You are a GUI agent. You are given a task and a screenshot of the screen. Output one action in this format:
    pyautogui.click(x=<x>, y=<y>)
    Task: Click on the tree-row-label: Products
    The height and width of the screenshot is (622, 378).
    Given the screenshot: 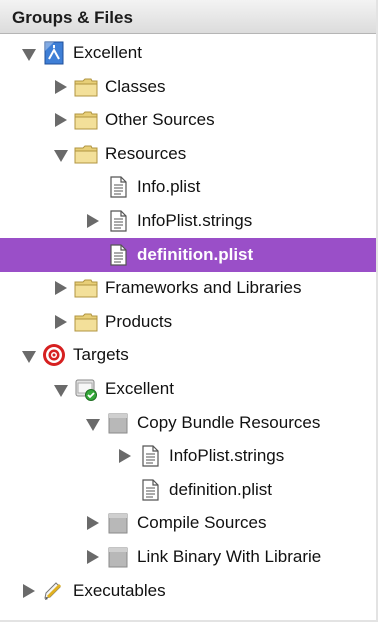 What is the action you would take?
    pyautogui.click(x=139, y=321)
    